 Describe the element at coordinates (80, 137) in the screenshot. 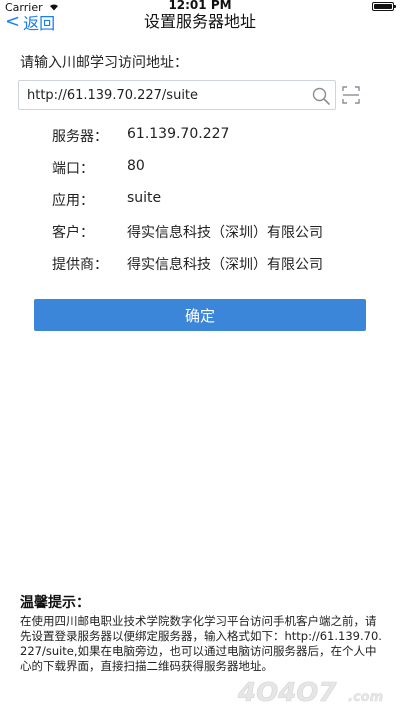

I see `info-label: 服务器：` at that location.